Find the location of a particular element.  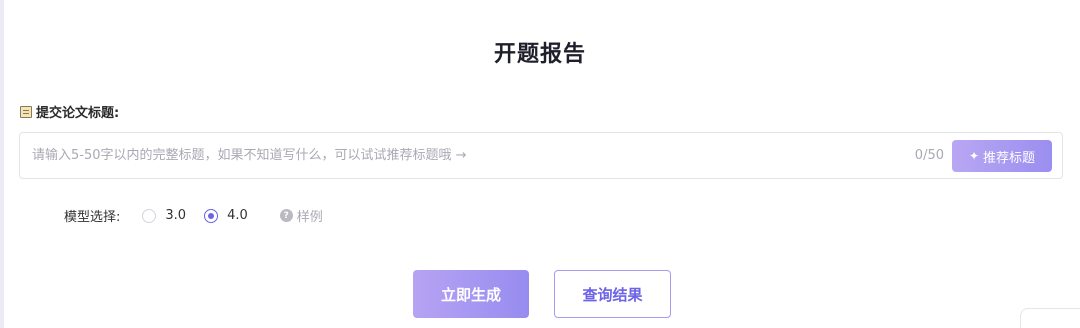

corner-widget is located at coordinates (1050, 318).